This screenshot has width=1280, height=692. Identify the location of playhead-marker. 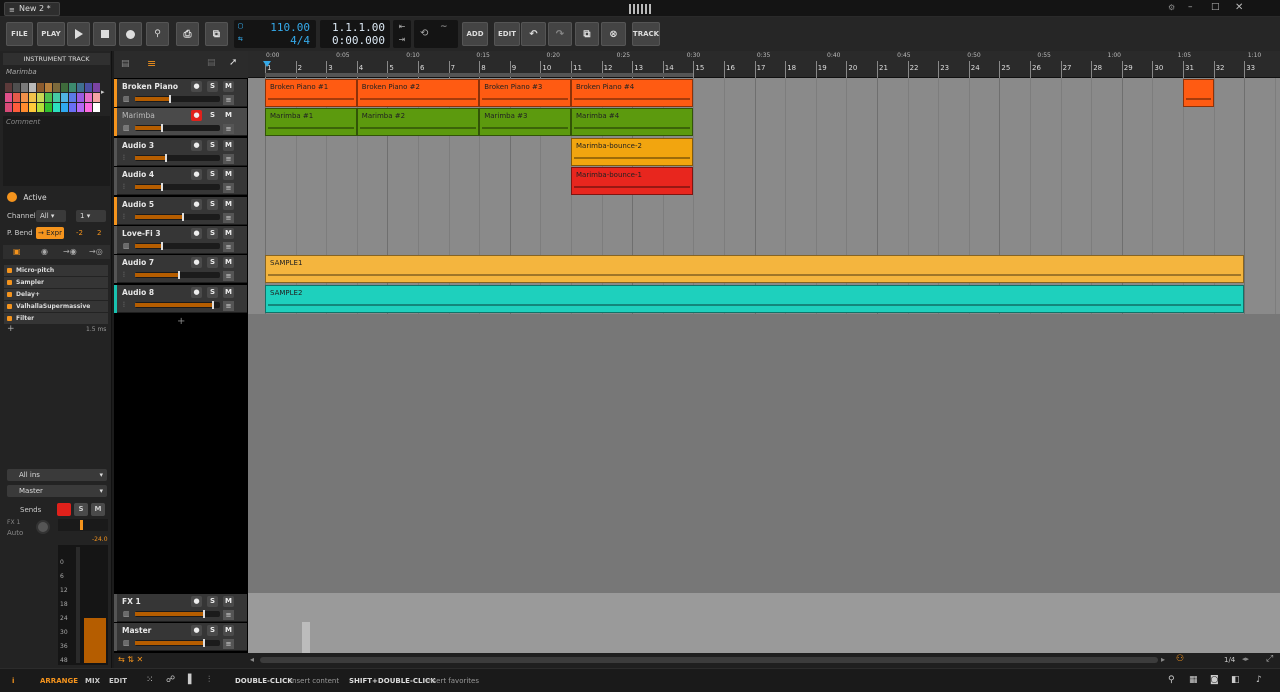
(267, 64).